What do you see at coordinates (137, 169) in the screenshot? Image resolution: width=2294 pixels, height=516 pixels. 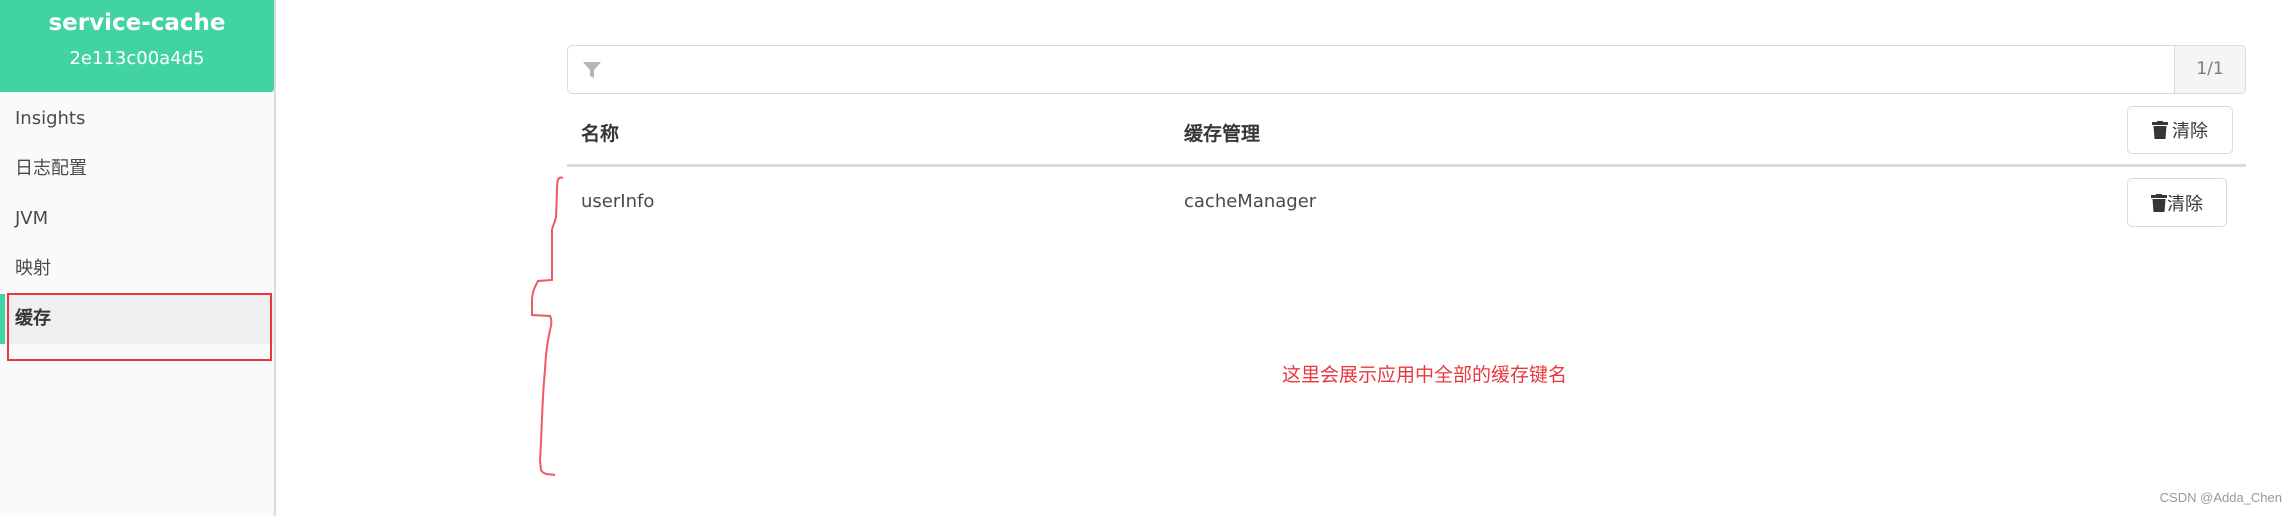 I see `sidebar-item-logging: 日志配置` at bounding box center [137, 169].